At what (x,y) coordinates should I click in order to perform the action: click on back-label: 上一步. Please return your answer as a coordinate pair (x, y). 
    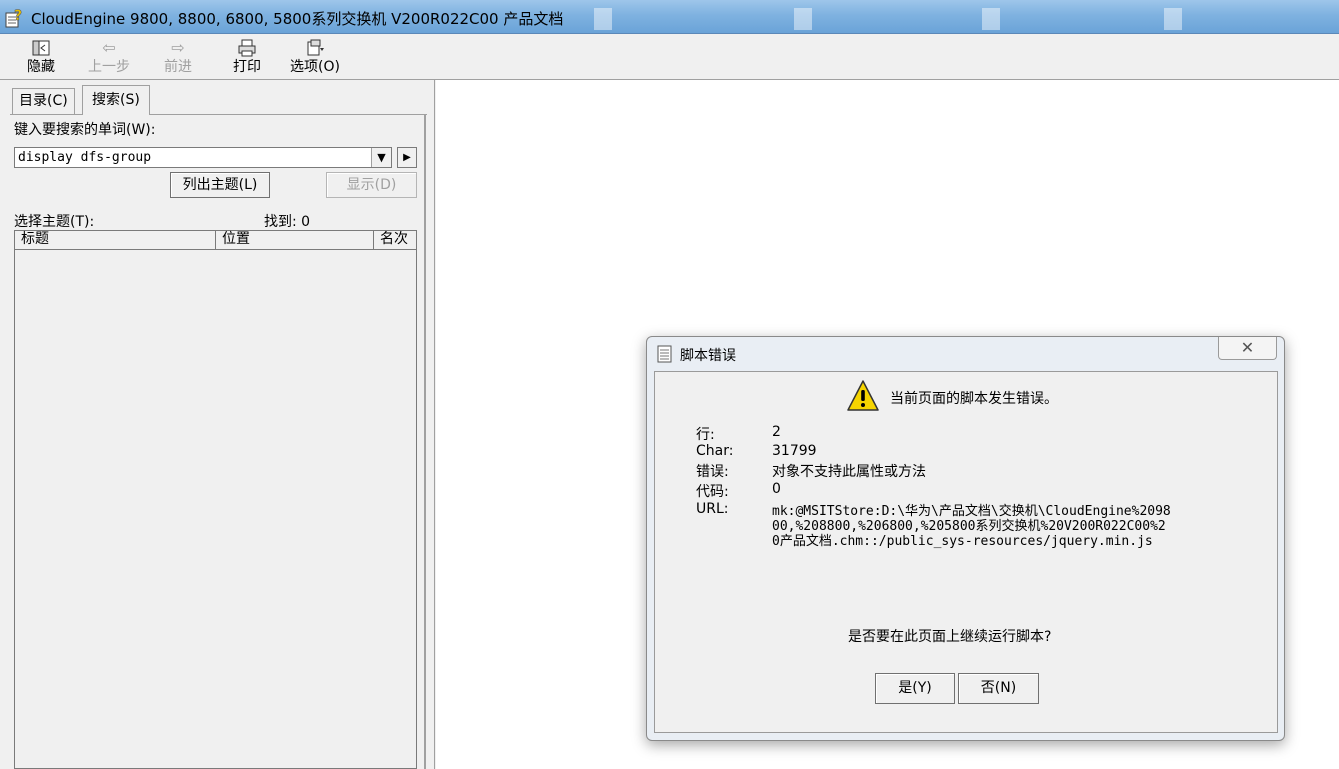
    Looking at the image, I should click on (109, 67).